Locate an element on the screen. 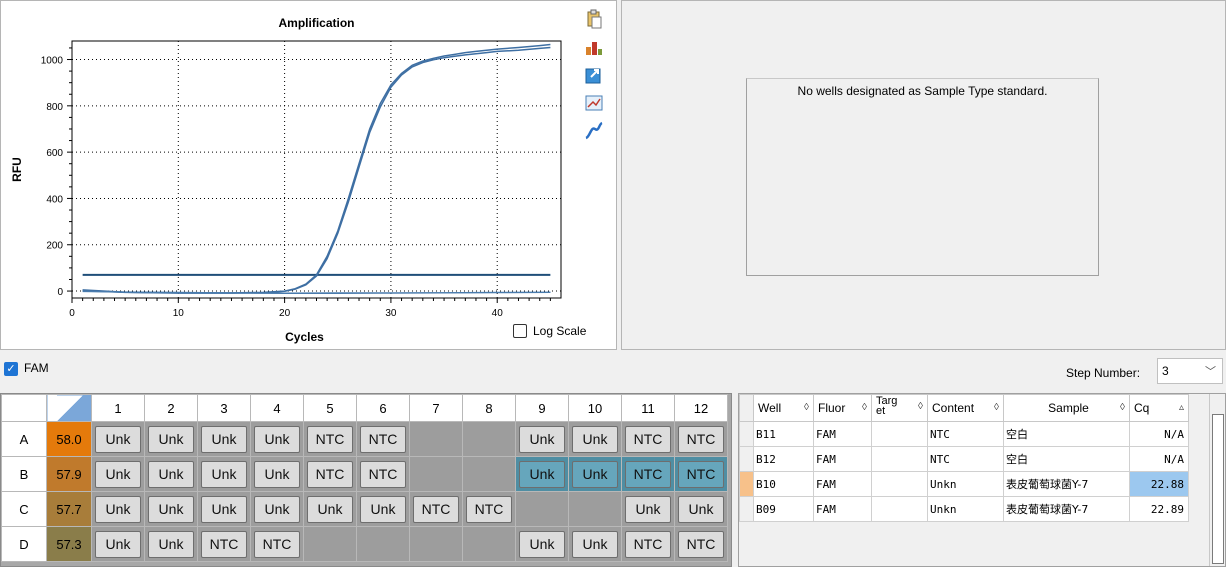 The width and height of the screenshot is (1226, 567). table-row: B10 FAM Unkn 表皮葡萄球菌Y-7 22.88 is located at coordinates (964, 484).